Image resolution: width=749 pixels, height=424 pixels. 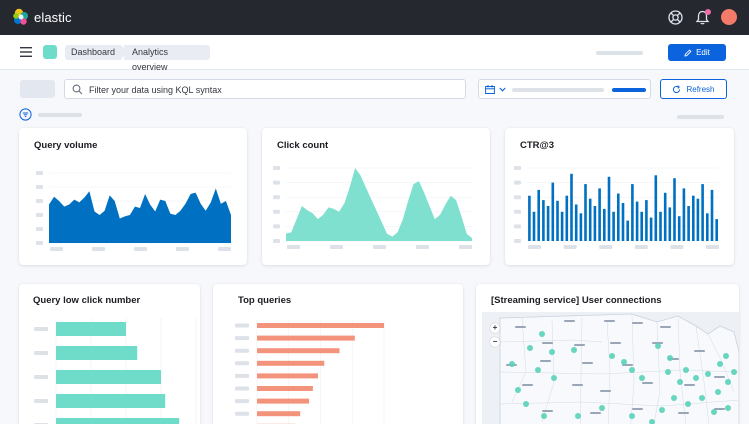 What do you see at coordinates (502, 89) in the screenshot?
I see `chevron-down-icon` at bounding box center [502, 89].